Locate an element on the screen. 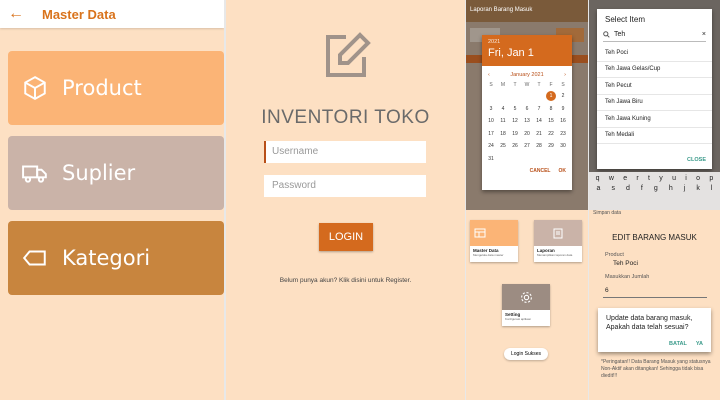  month-label: January 2021 is located at coordinates (527, 75).